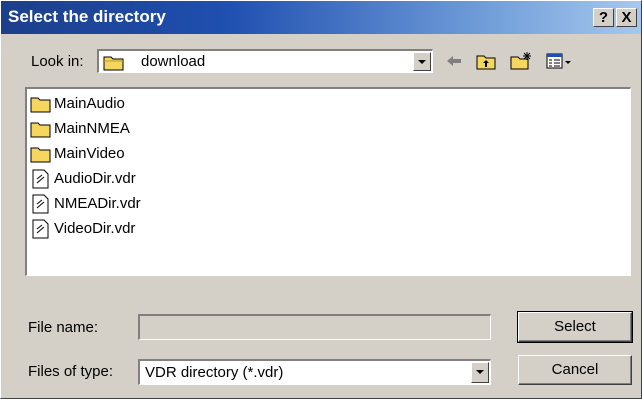 The image size is (642, 399). I want to click on cancel-button: Cancel, so click(575, 370).